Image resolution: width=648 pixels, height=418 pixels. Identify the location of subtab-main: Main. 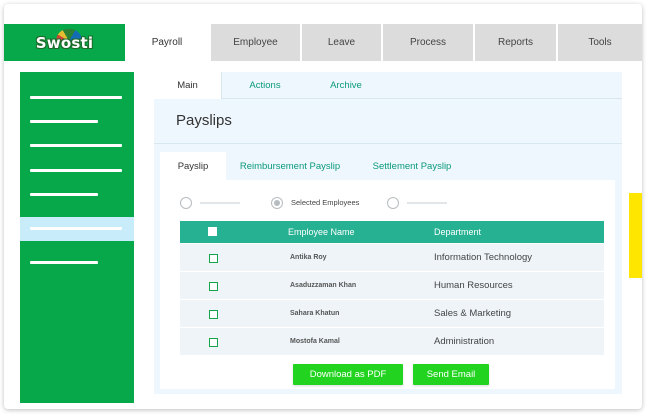
(188, 85).